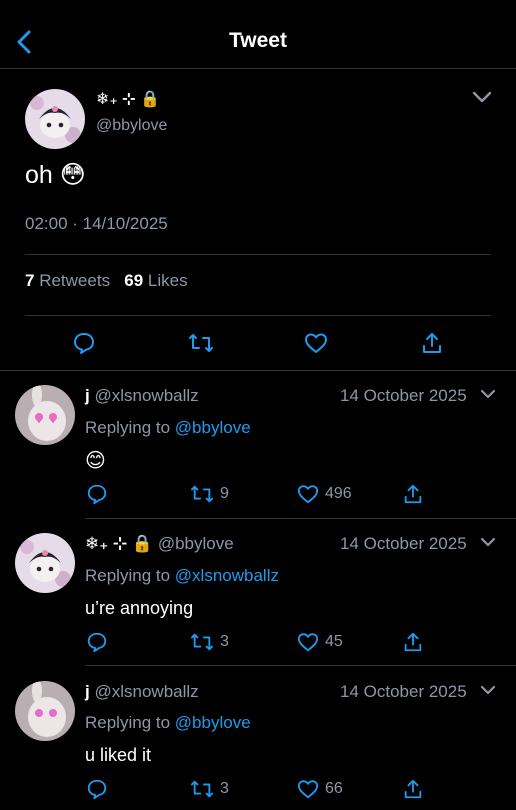  I want to click on retweets-label: Retweets, so click(74, 280).